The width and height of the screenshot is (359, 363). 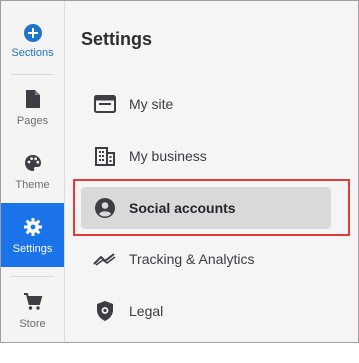 What do you see at coordinates (33, 227) in the screenshot?
I see `gear-icon` at bounding box center [33, 227].